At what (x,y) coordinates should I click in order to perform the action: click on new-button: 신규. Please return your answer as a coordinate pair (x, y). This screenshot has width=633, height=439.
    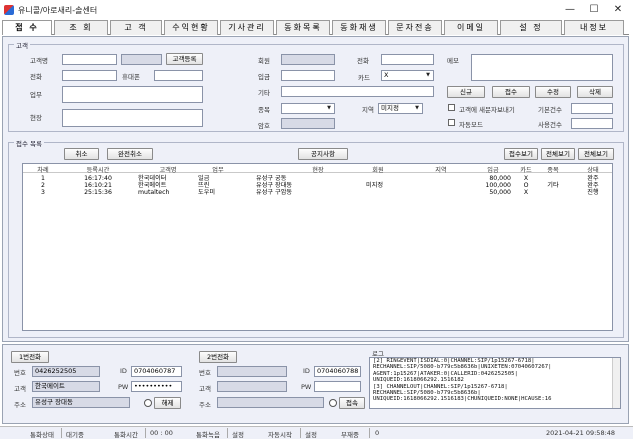
    Looking at the image, I should click on (466, 92).